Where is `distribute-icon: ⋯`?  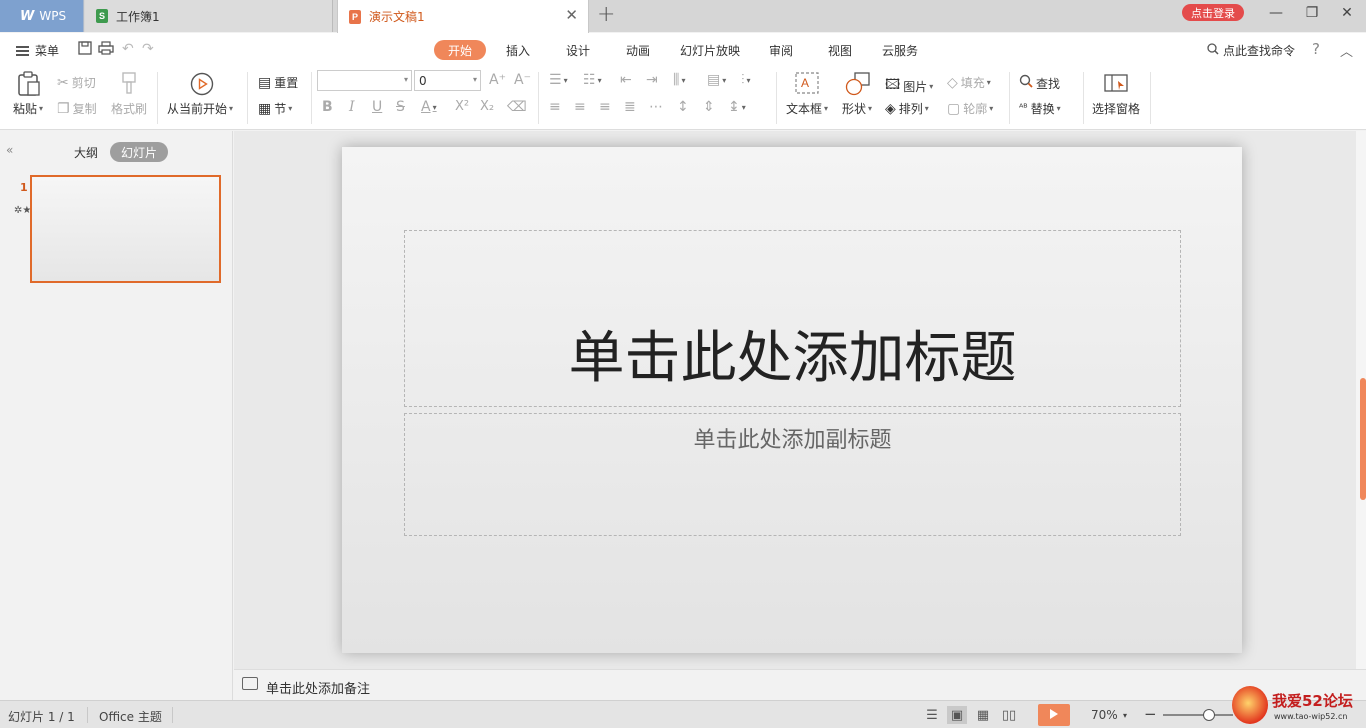
distribute-icon: ⋯ is located at coordinates (656, 107).